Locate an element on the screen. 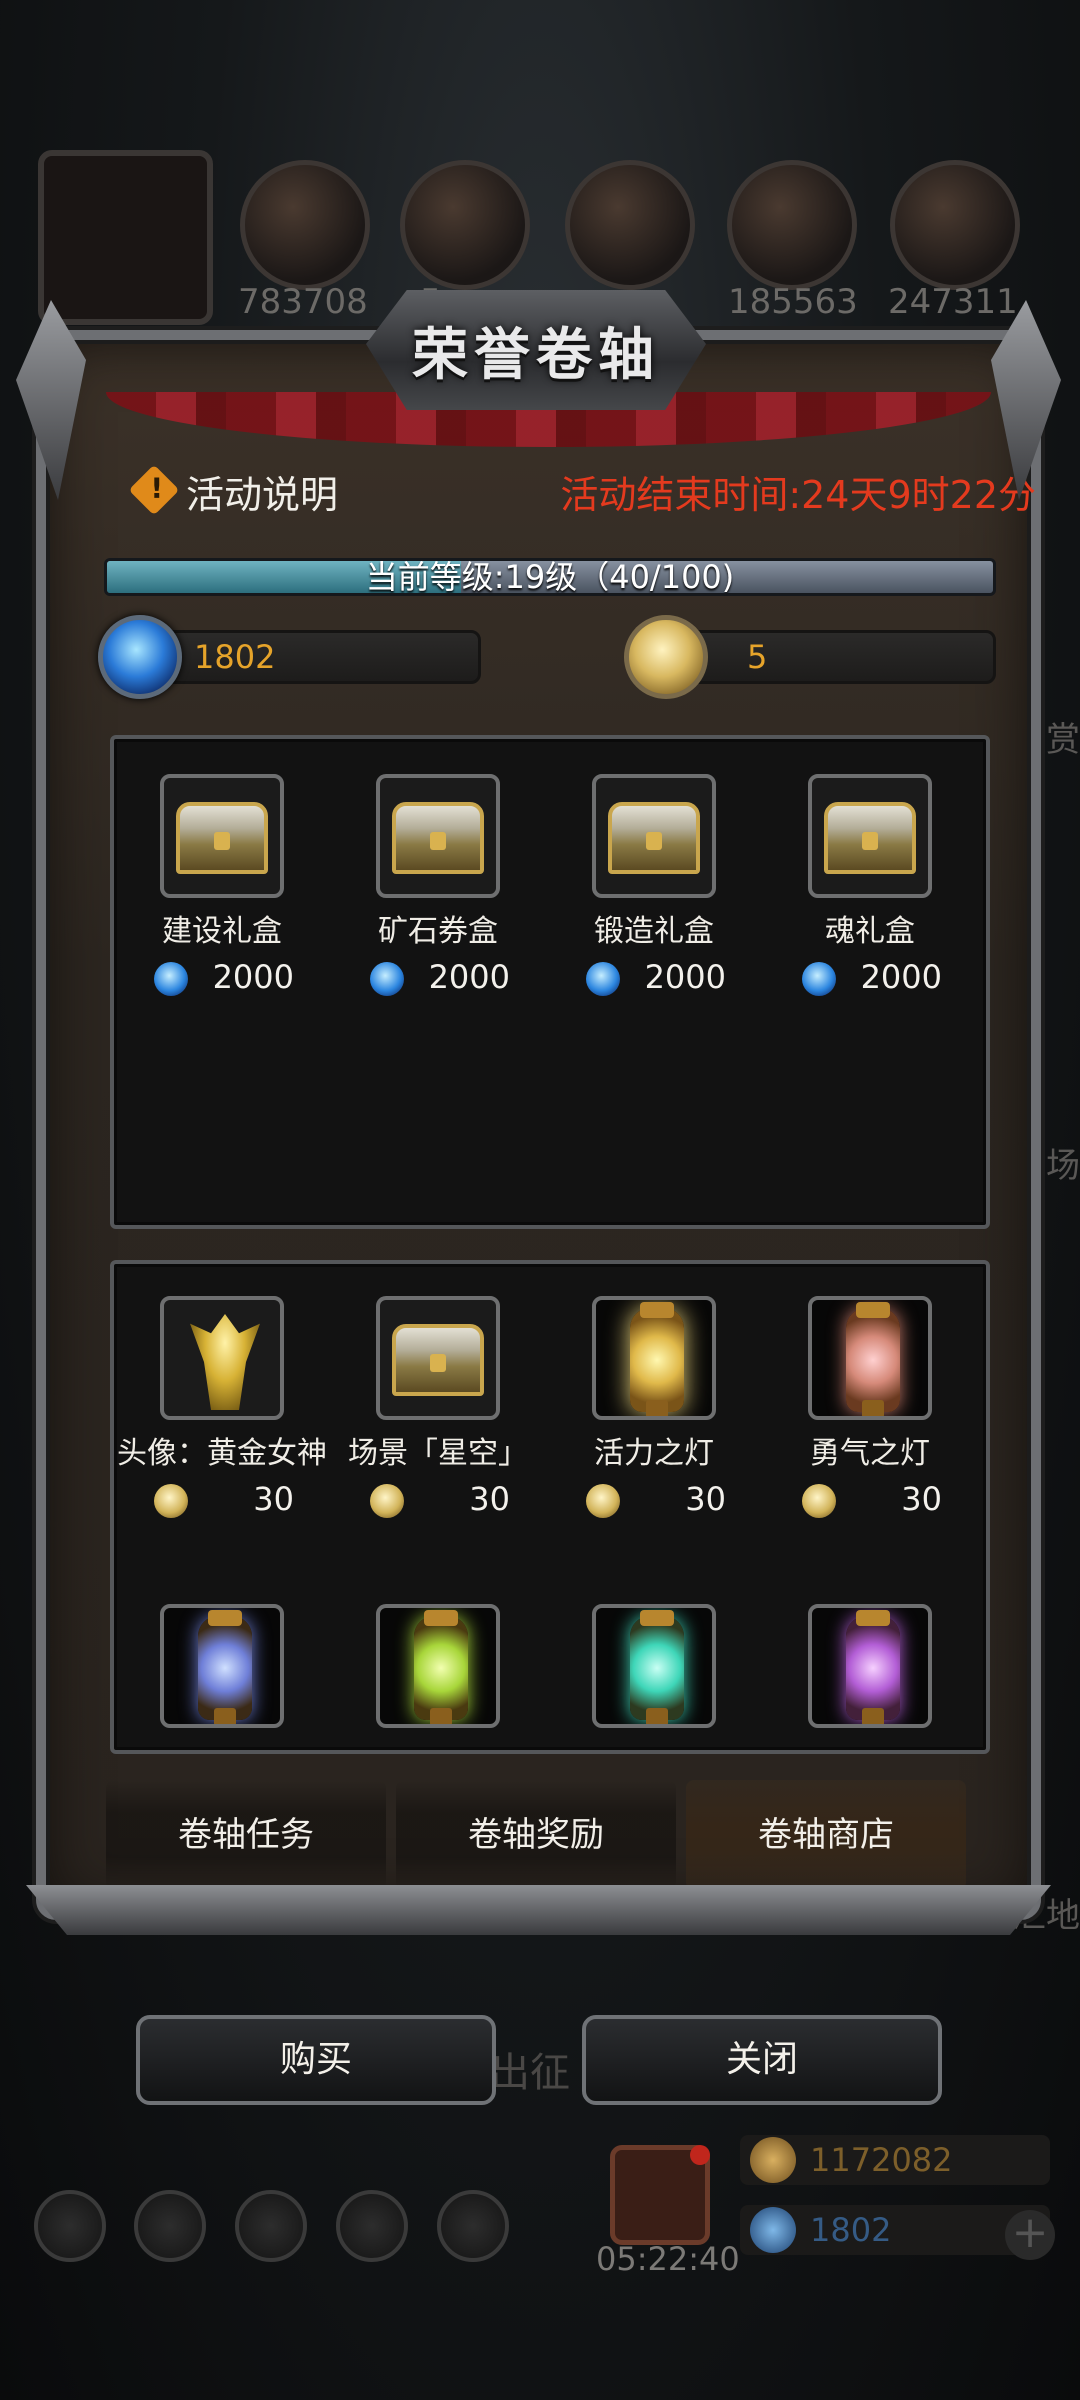 Image resolution: width=1080 pixels, height=2400 pixels. level-text: 当前等级:19级（40/100) is located at coordinates (550, 577).